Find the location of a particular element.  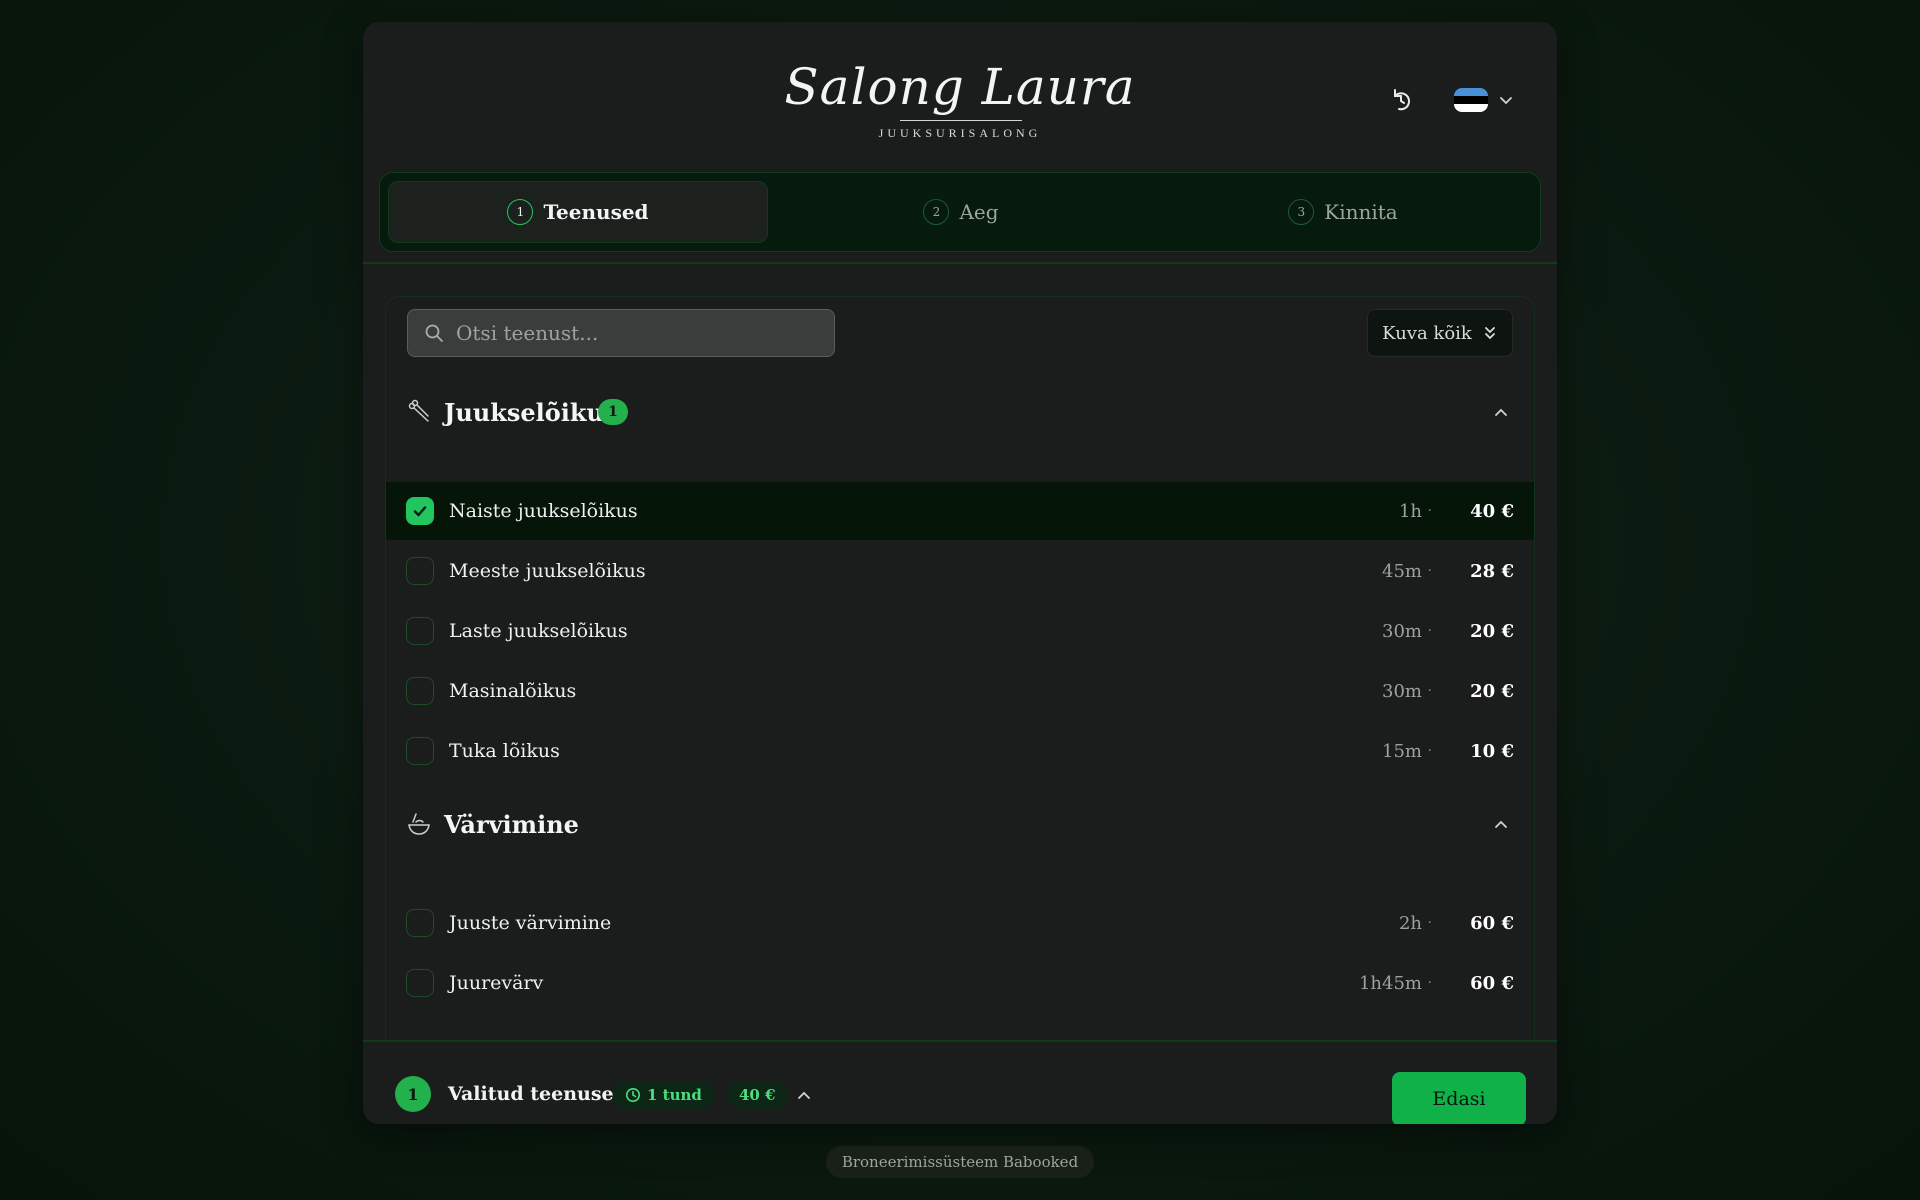

service-name: Tuka lõikus is located at coordinates (504, 751).